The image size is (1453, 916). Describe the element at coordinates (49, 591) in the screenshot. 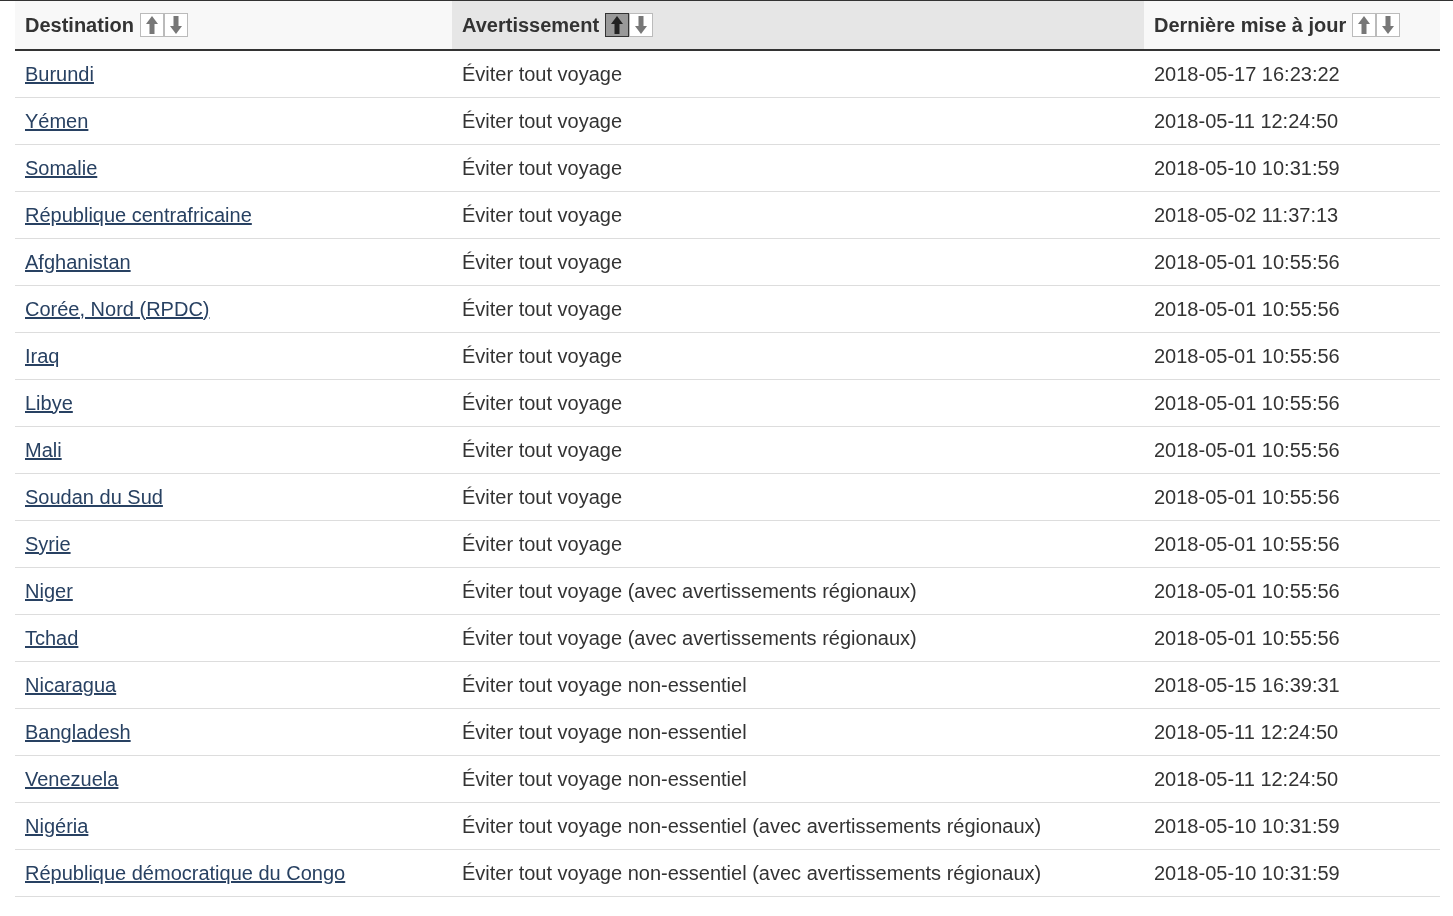

I see `destination-link: Niger` at that location.